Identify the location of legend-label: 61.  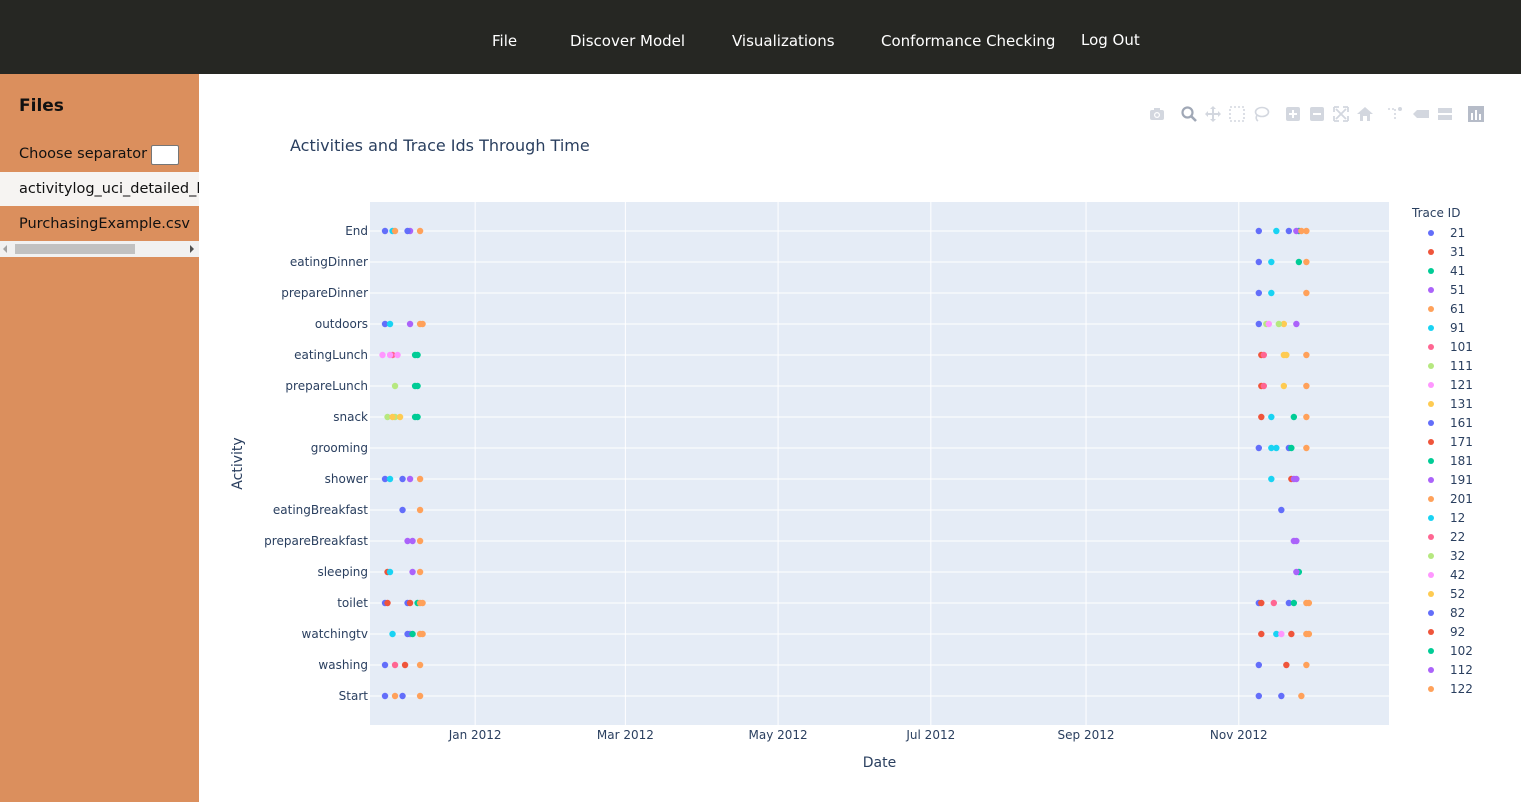
(1458, 309).